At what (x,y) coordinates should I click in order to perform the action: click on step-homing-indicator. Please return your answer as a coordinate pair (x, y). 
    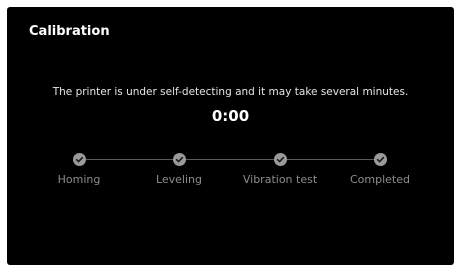
    Looking at the image, I should click on (79, 159).